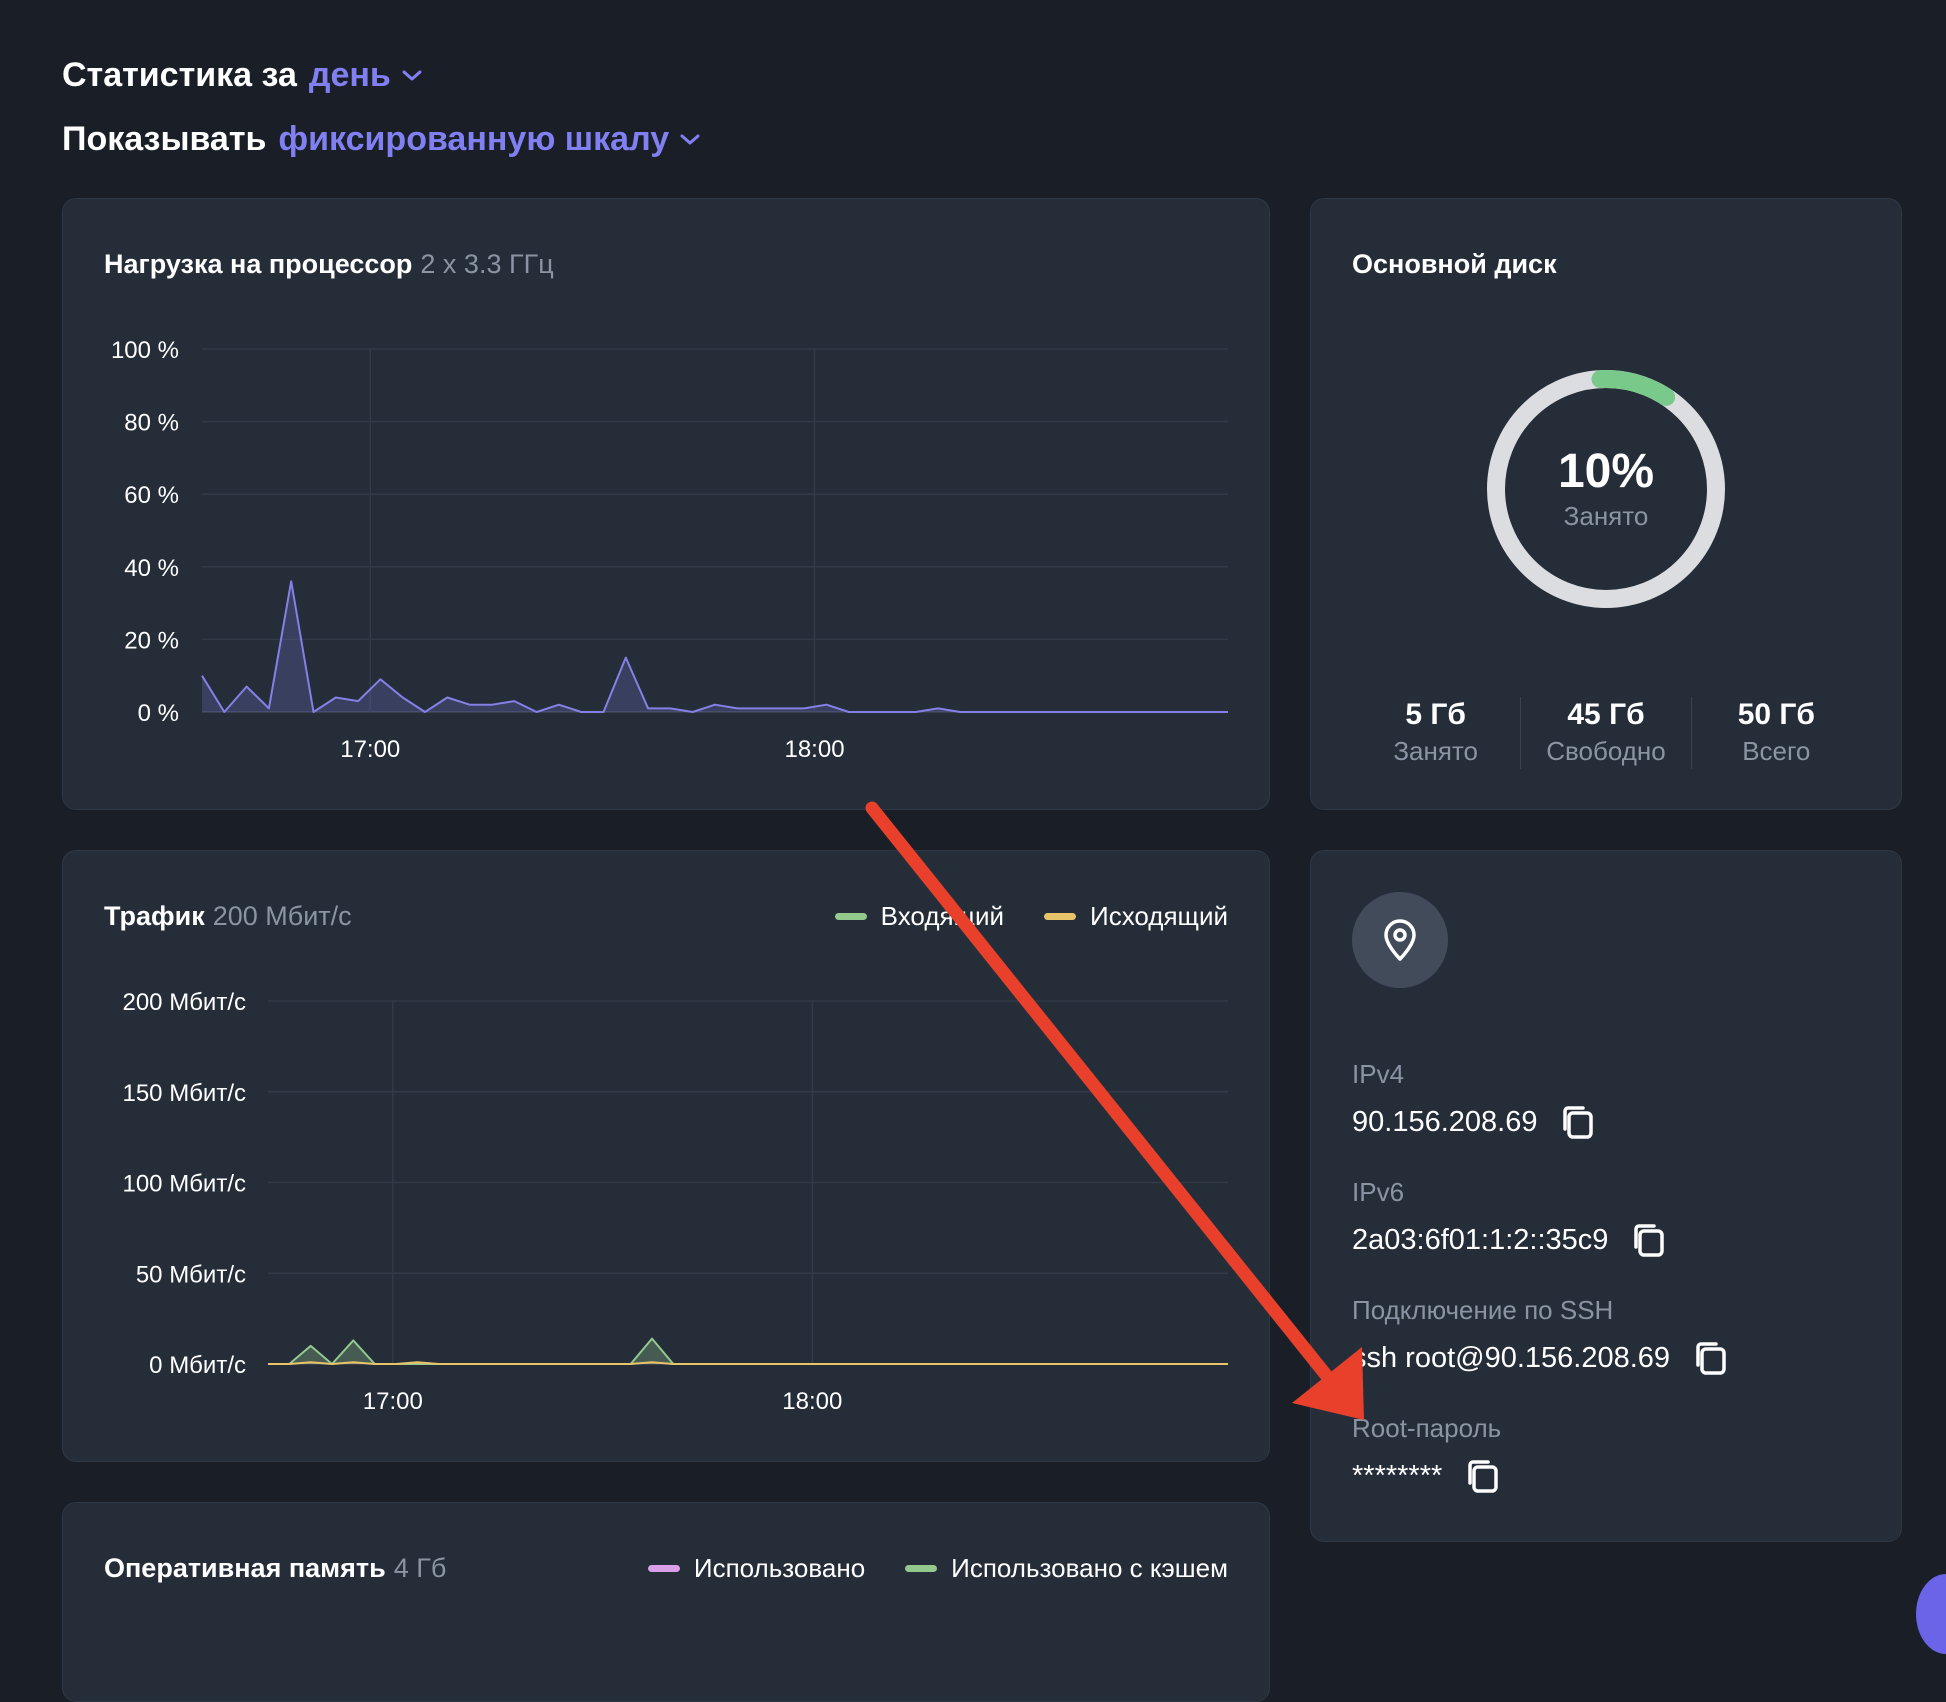 This screenshot has width=1946, height=1702. I want to click on ipv6-row: 2a03:6f01:1:2::35c9, so click(1510, 1240).